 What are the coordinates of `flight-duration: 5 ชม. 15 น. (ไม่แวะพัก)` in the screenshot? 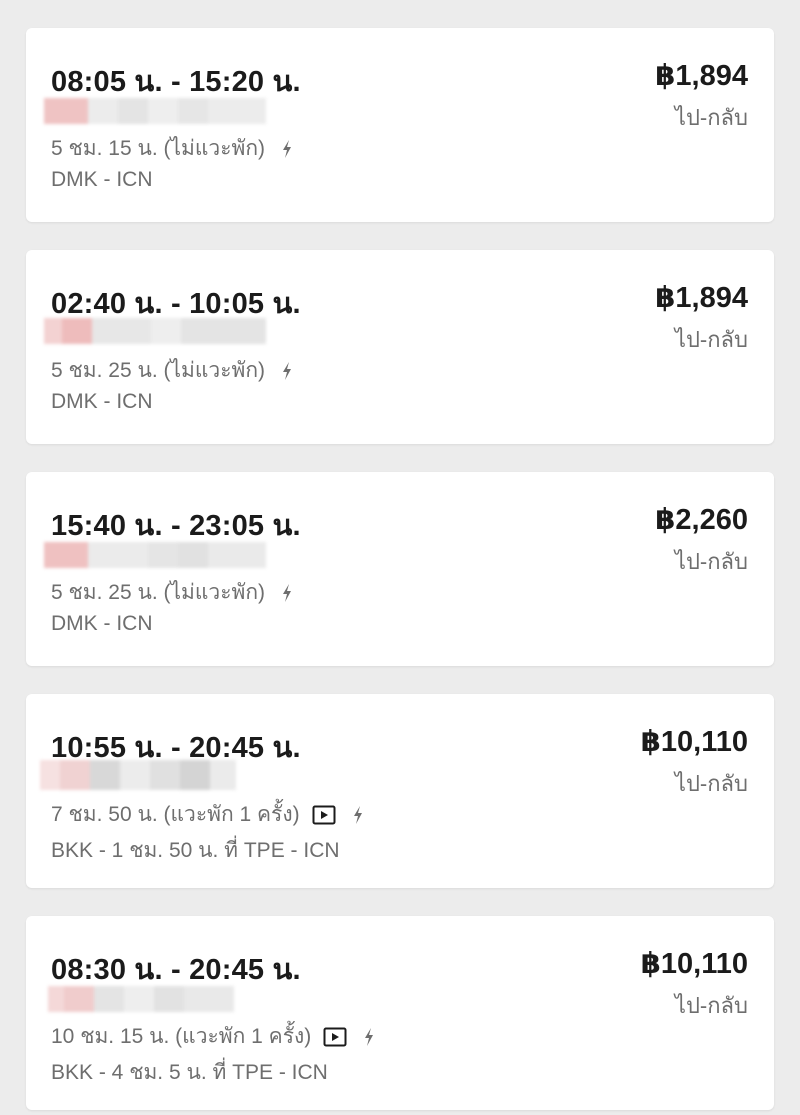 It's located at (172, 148).